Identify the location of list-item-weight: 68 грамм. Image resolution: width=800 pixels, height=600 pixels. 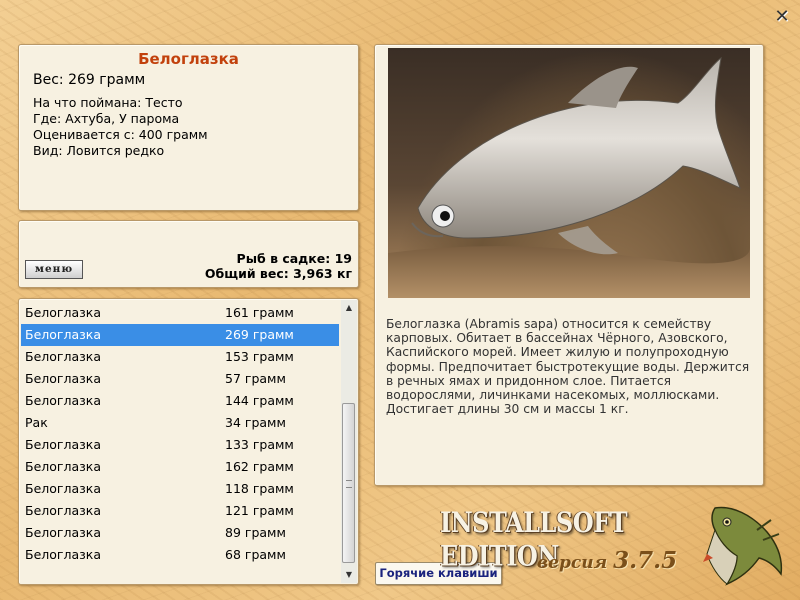
(255, 554).